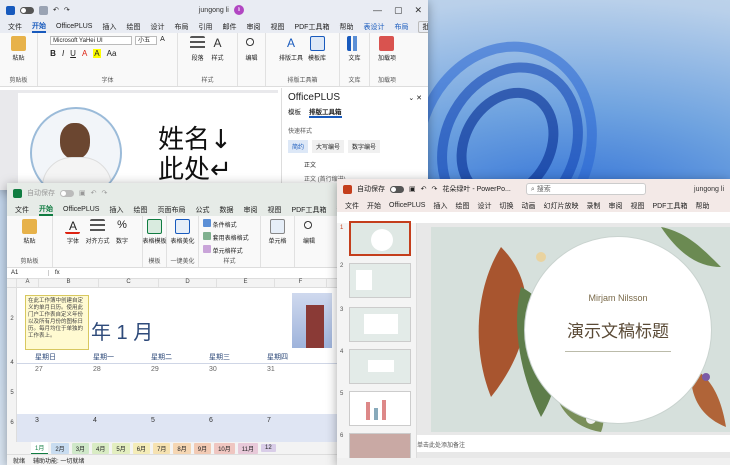  I want to click on bold-icon: B, so click(53, 53).